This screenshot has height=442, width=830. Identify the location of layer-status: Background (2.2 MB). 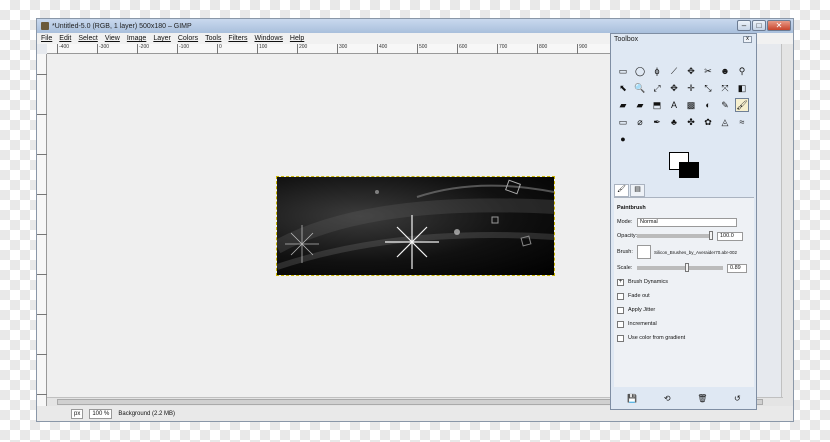
(147, 413).